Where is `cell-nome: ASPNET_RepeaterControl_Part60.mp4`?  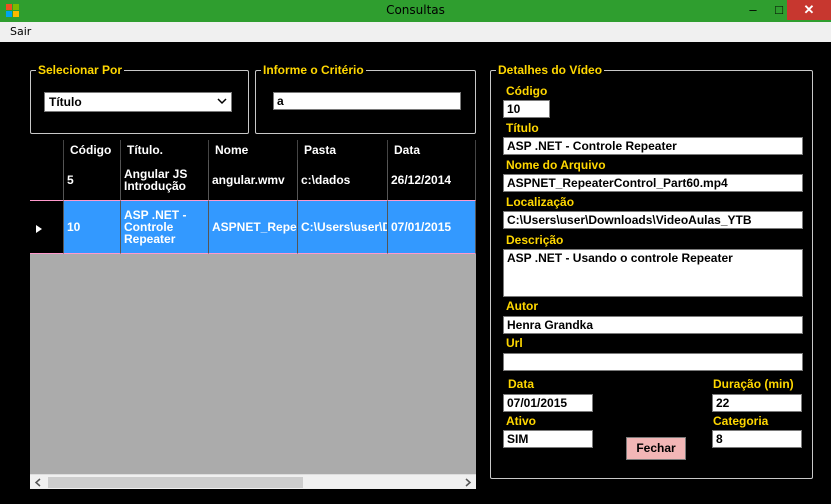 cell-nome: ASPNET_RepeaterControl_Part60.mp4 is located at coordinates (253, 227).